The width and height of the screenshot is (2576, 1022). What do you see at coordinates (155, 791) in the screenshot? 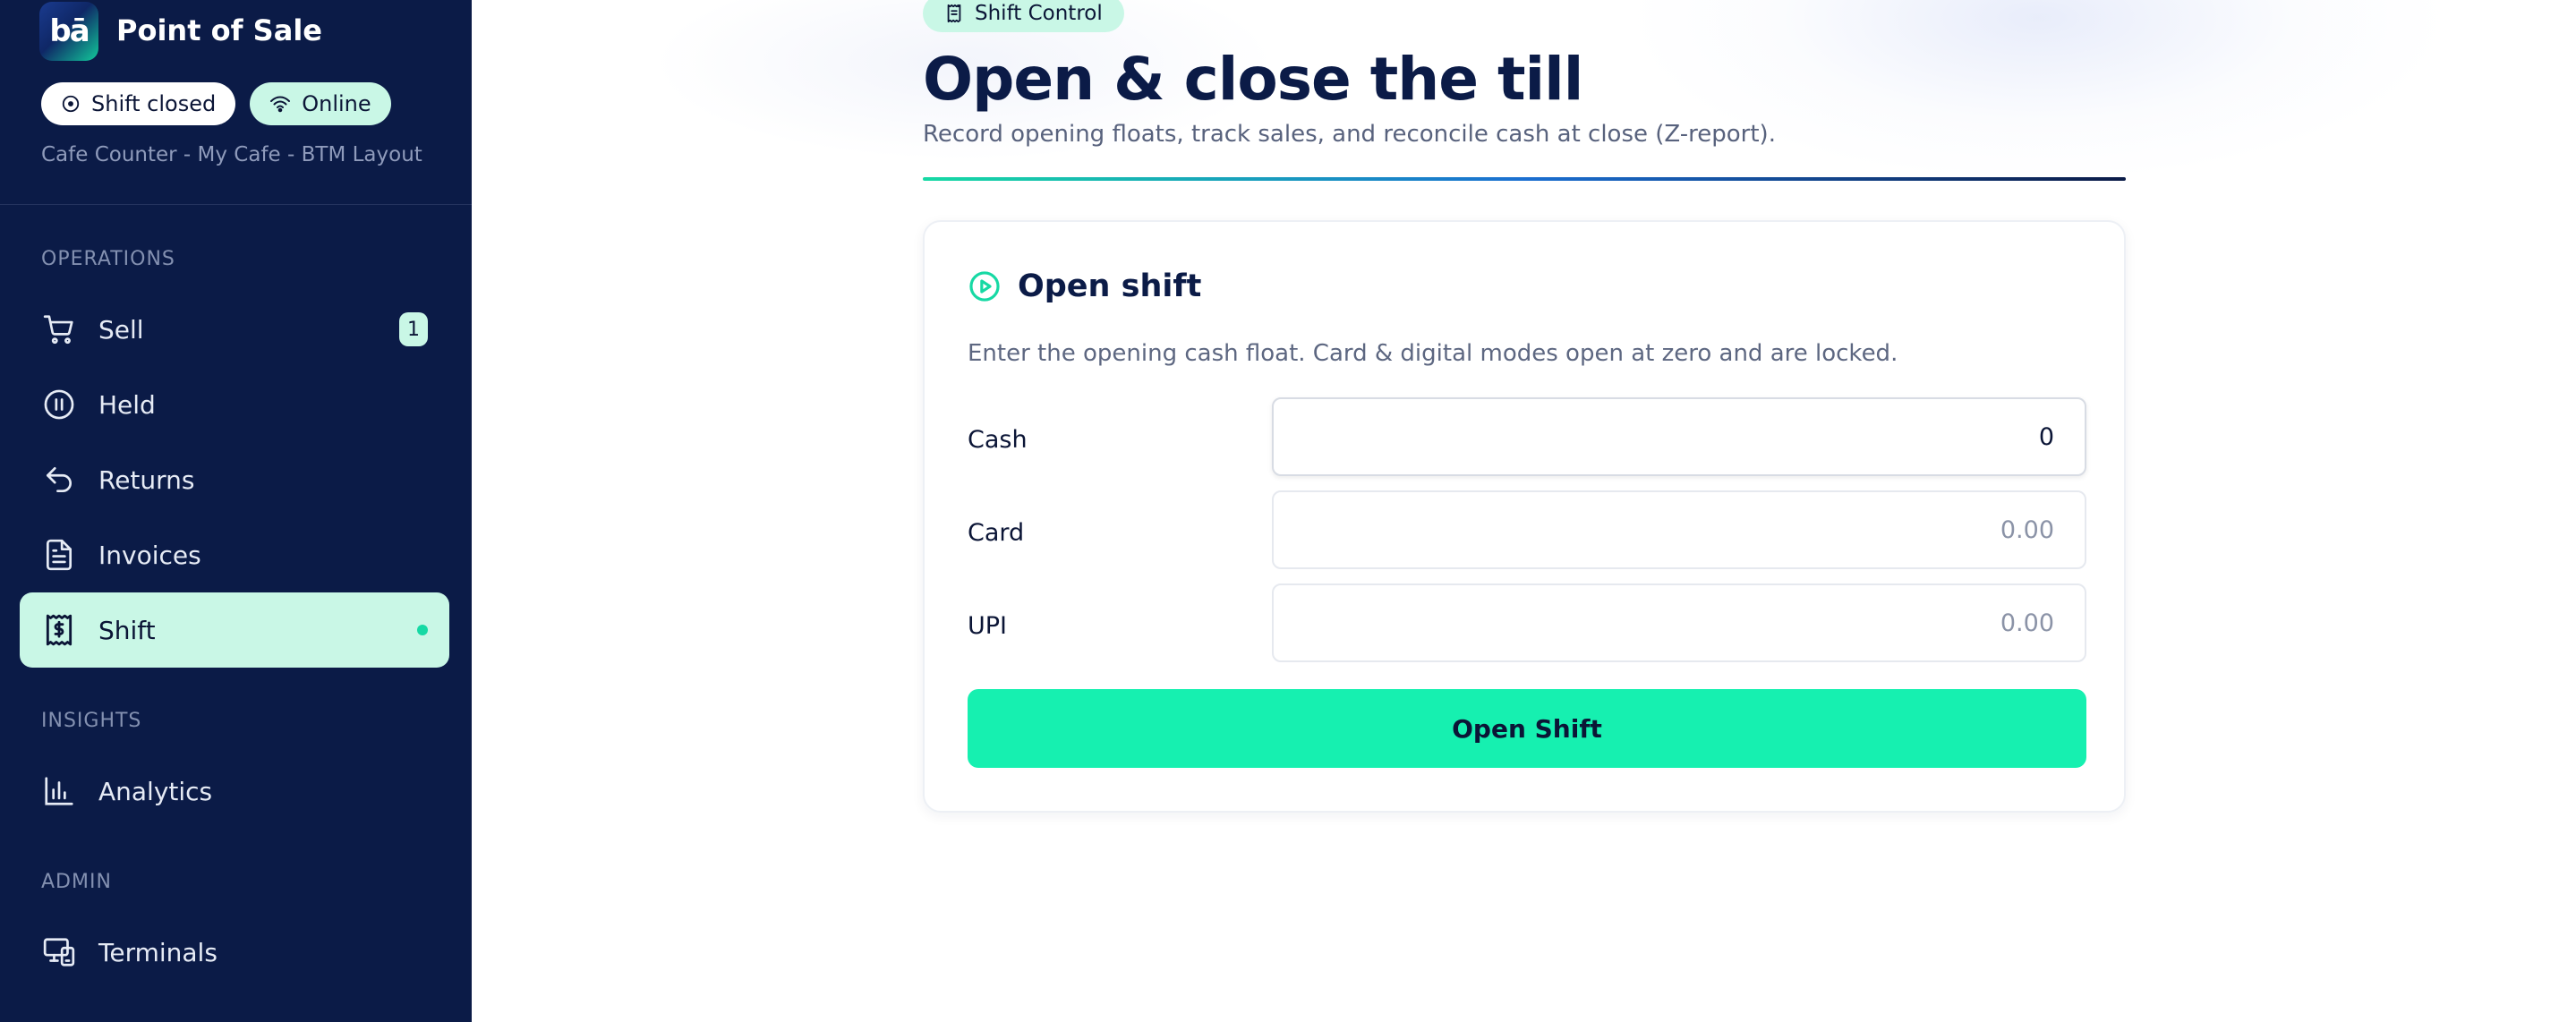
I see `sidebar-item-label: Analytics` at bounding box center [155, 791].